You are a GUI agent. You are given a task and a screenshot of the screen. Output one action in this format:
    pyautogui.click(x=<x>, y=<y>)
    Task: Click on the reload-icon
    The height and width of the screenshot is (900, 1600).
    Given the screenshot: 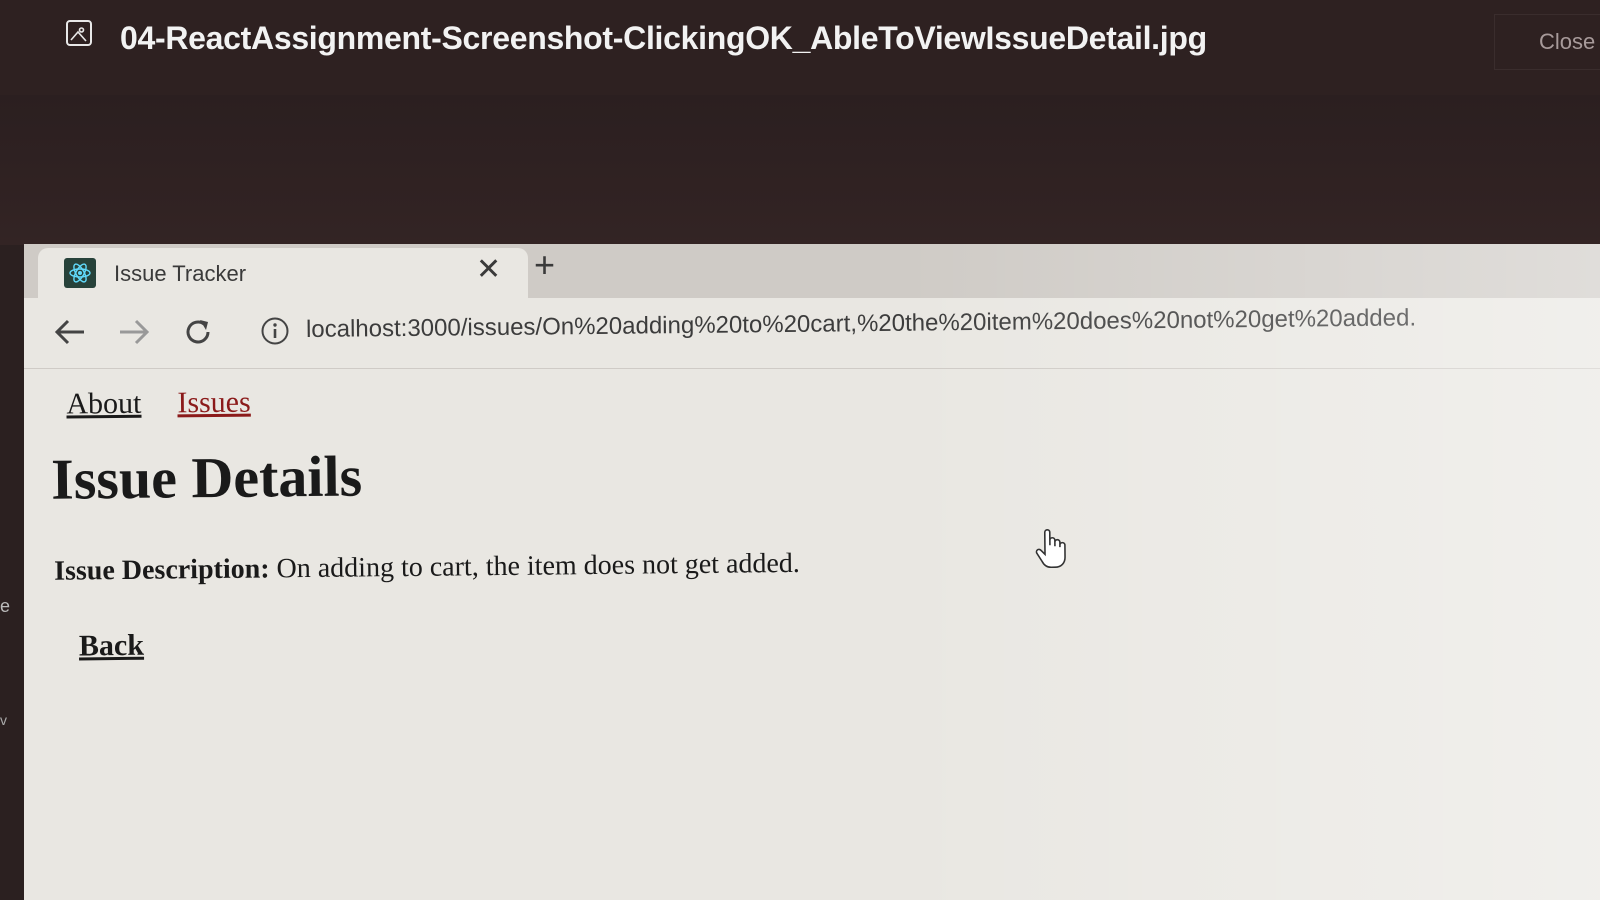 What is the action you would take?
    pyautogui.click(x=198, y=332)
    